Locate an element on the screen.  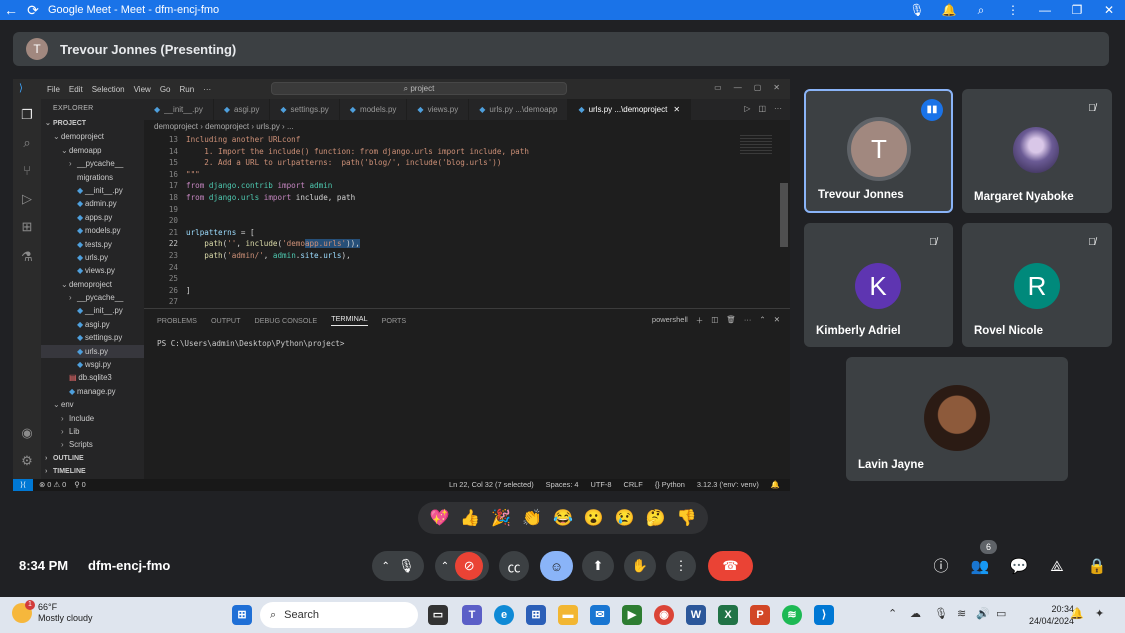
participant-tile-trevour: T ▮▮ Trevour Jonnes is located at coordinates (878, 151).